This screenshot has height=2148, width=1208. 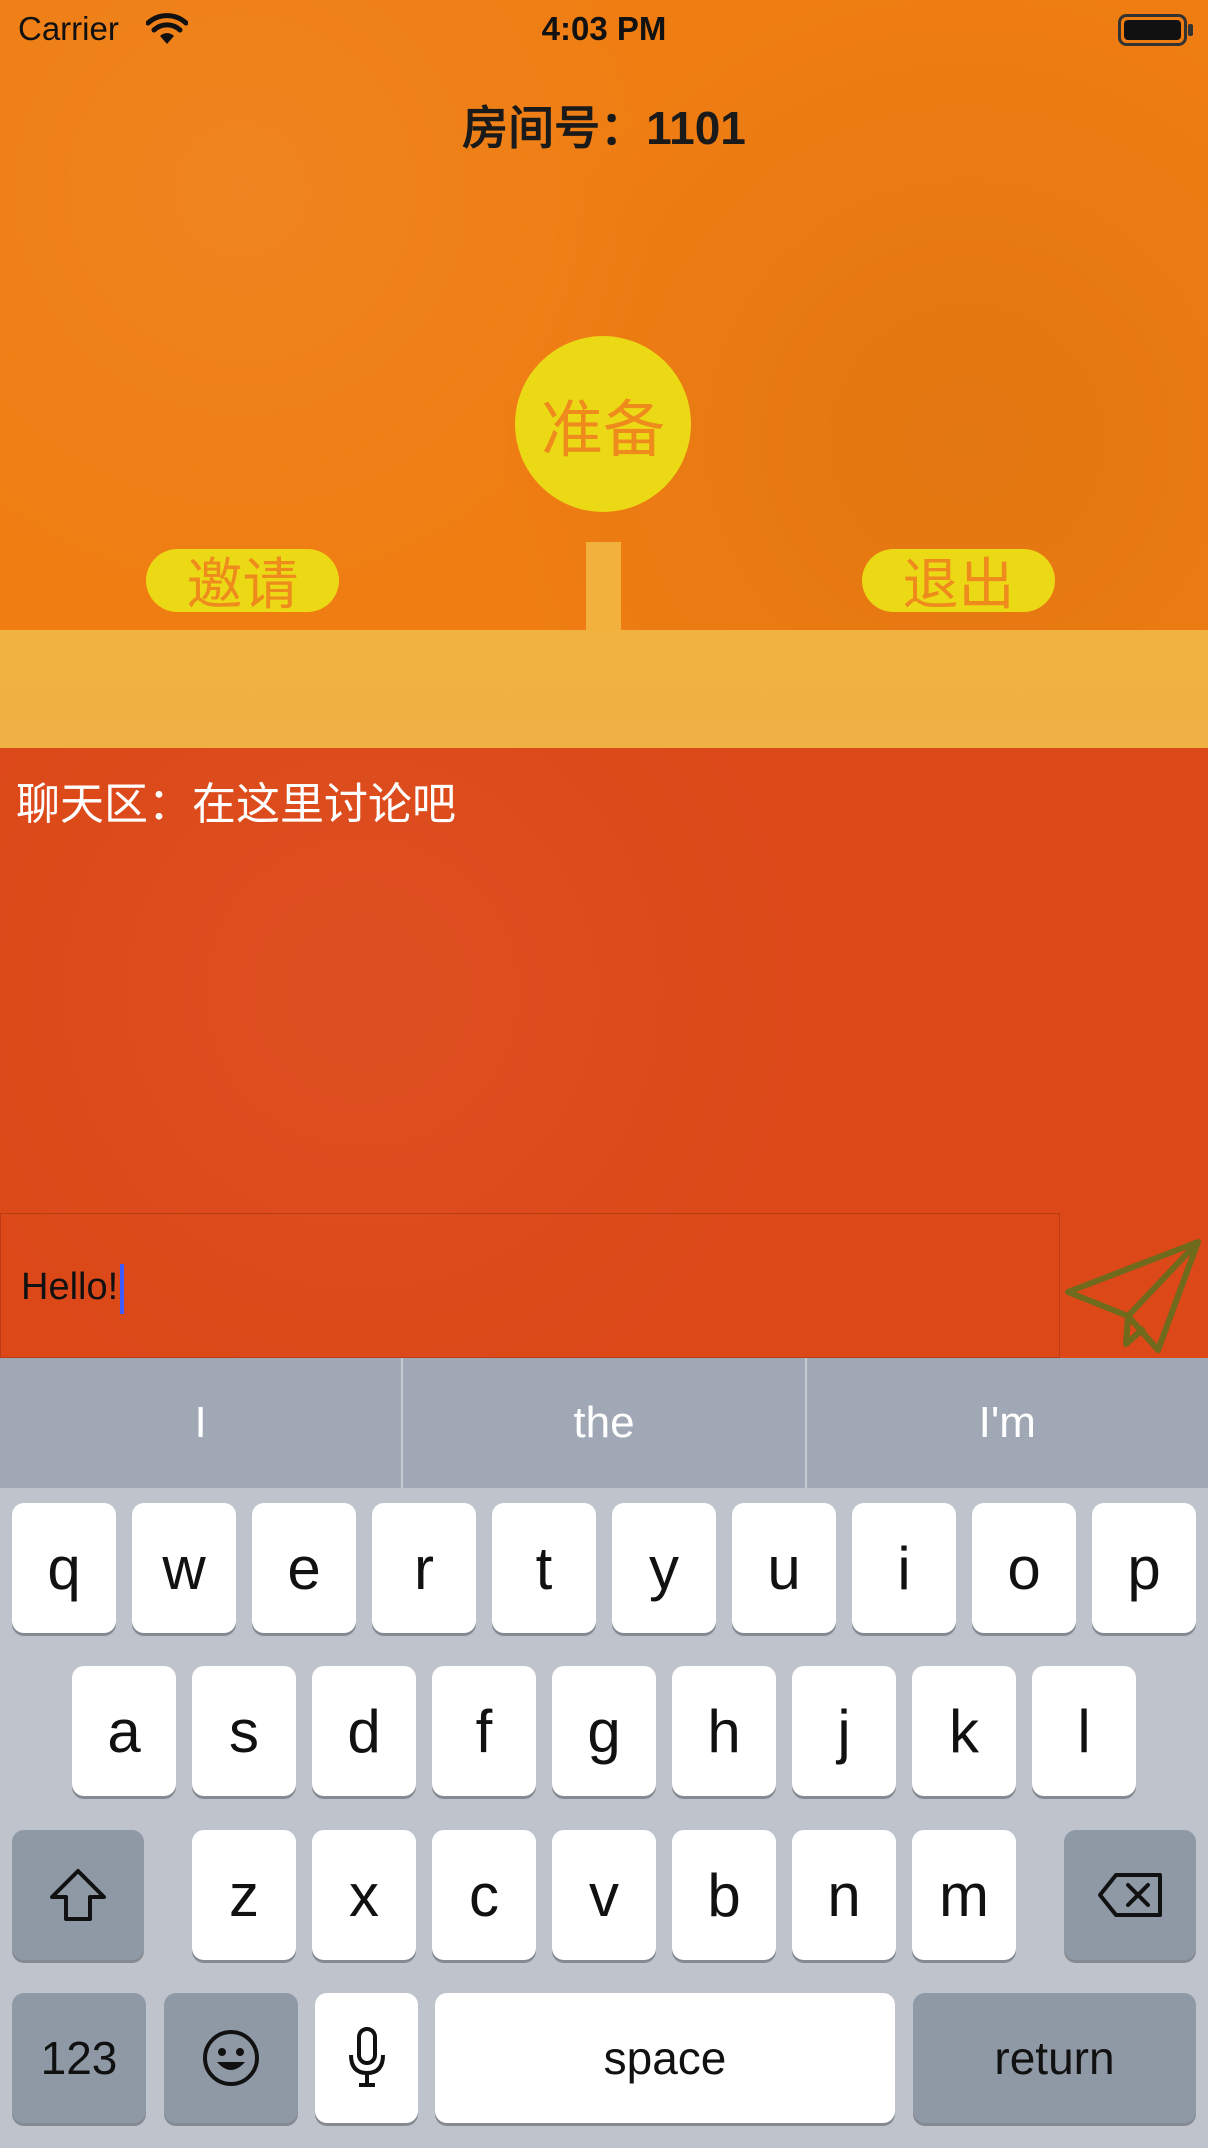 I want to click on room-number-title: 房间号：1101, so click(x=604, y=128).